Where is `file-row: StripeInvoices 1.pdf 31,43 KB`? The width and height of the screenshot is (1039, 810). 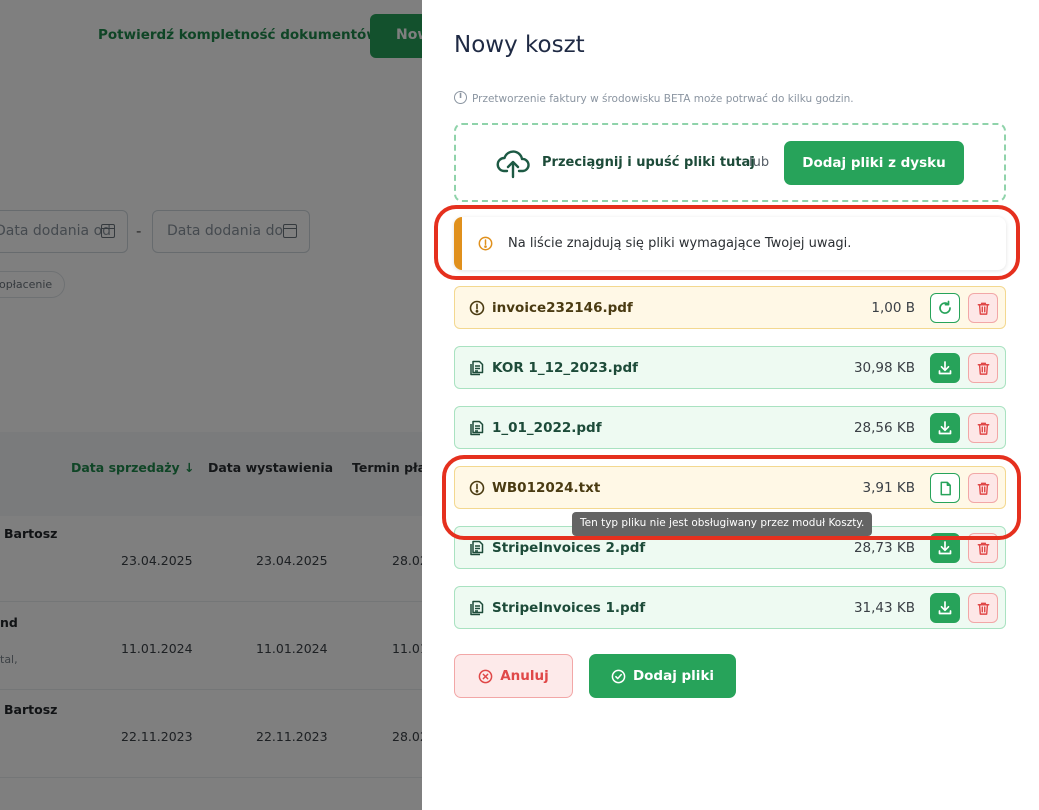 file-row: StripeInvoices 1.pdf 31,43 KB is located at coordinates (730, 607).